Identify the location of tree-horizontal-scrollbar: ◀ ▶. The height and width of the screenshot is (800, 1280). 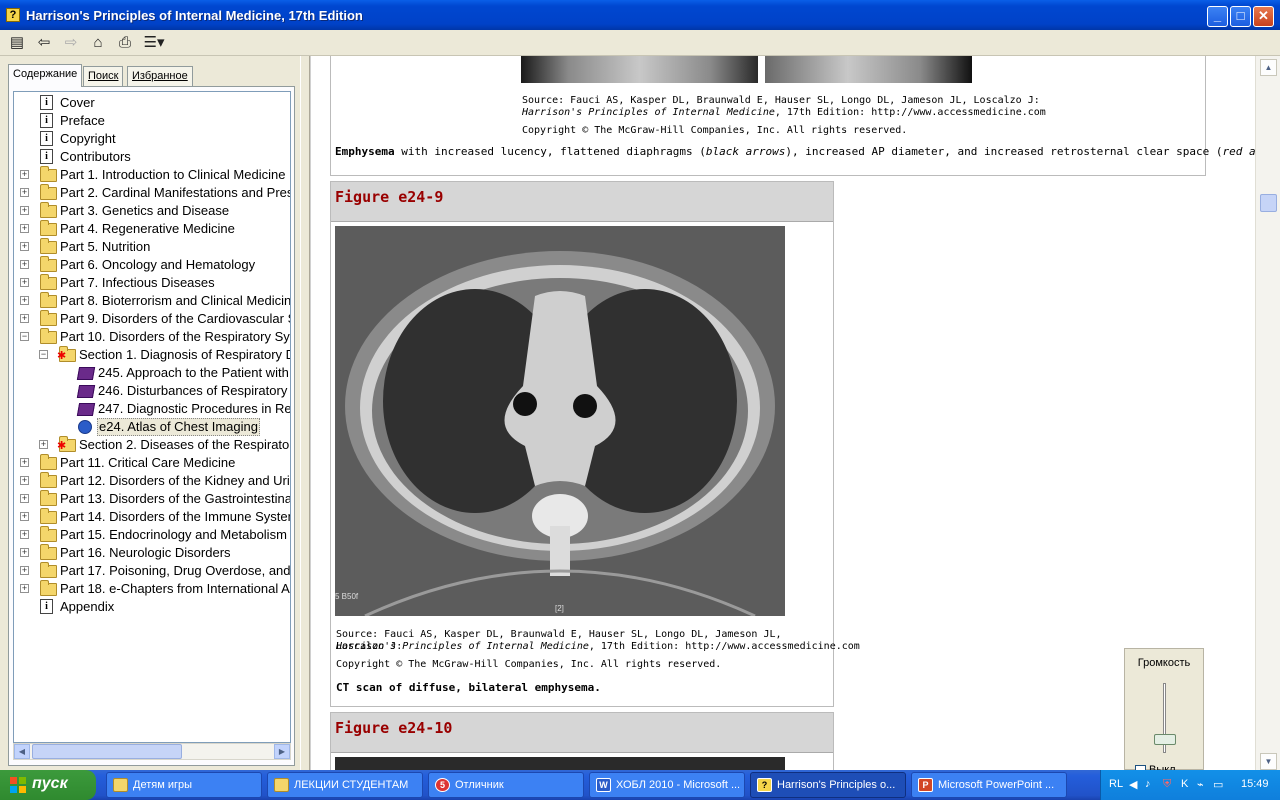
(152, 751).